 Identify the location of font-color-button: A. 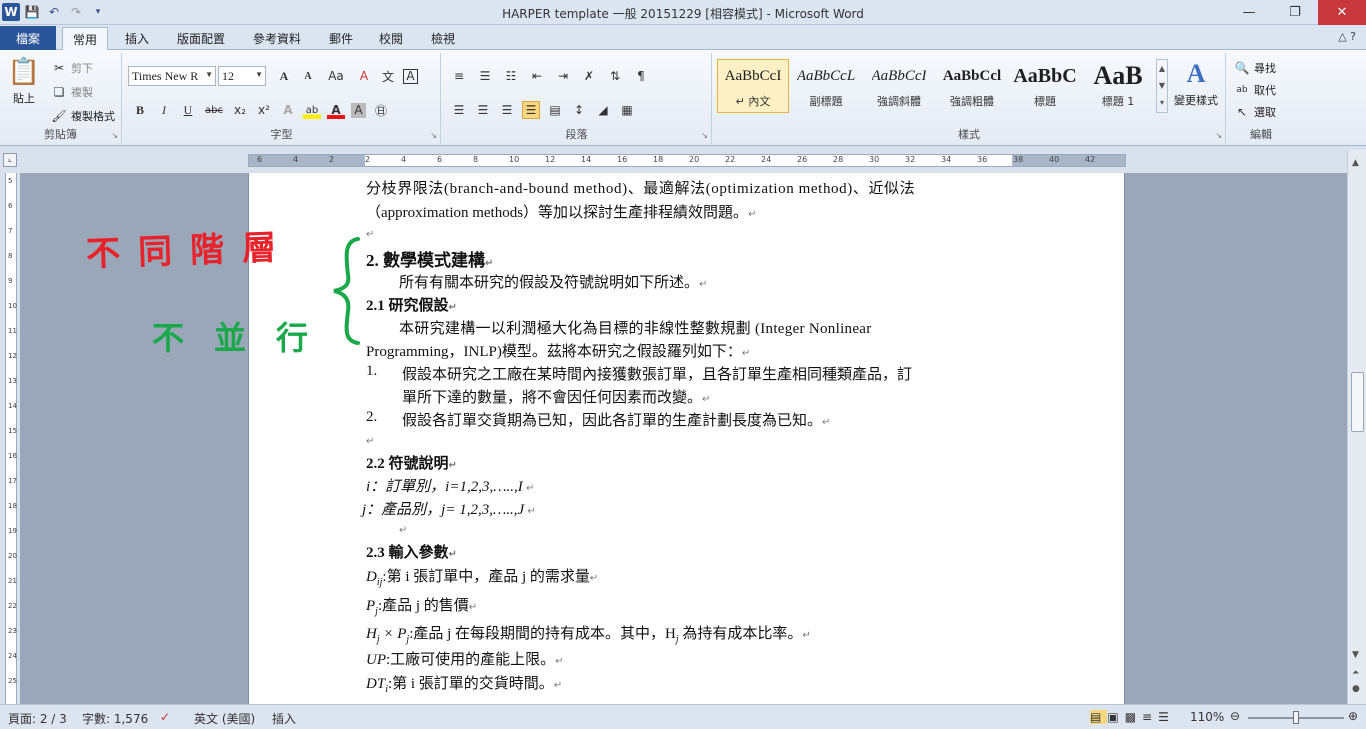
(336, 110).